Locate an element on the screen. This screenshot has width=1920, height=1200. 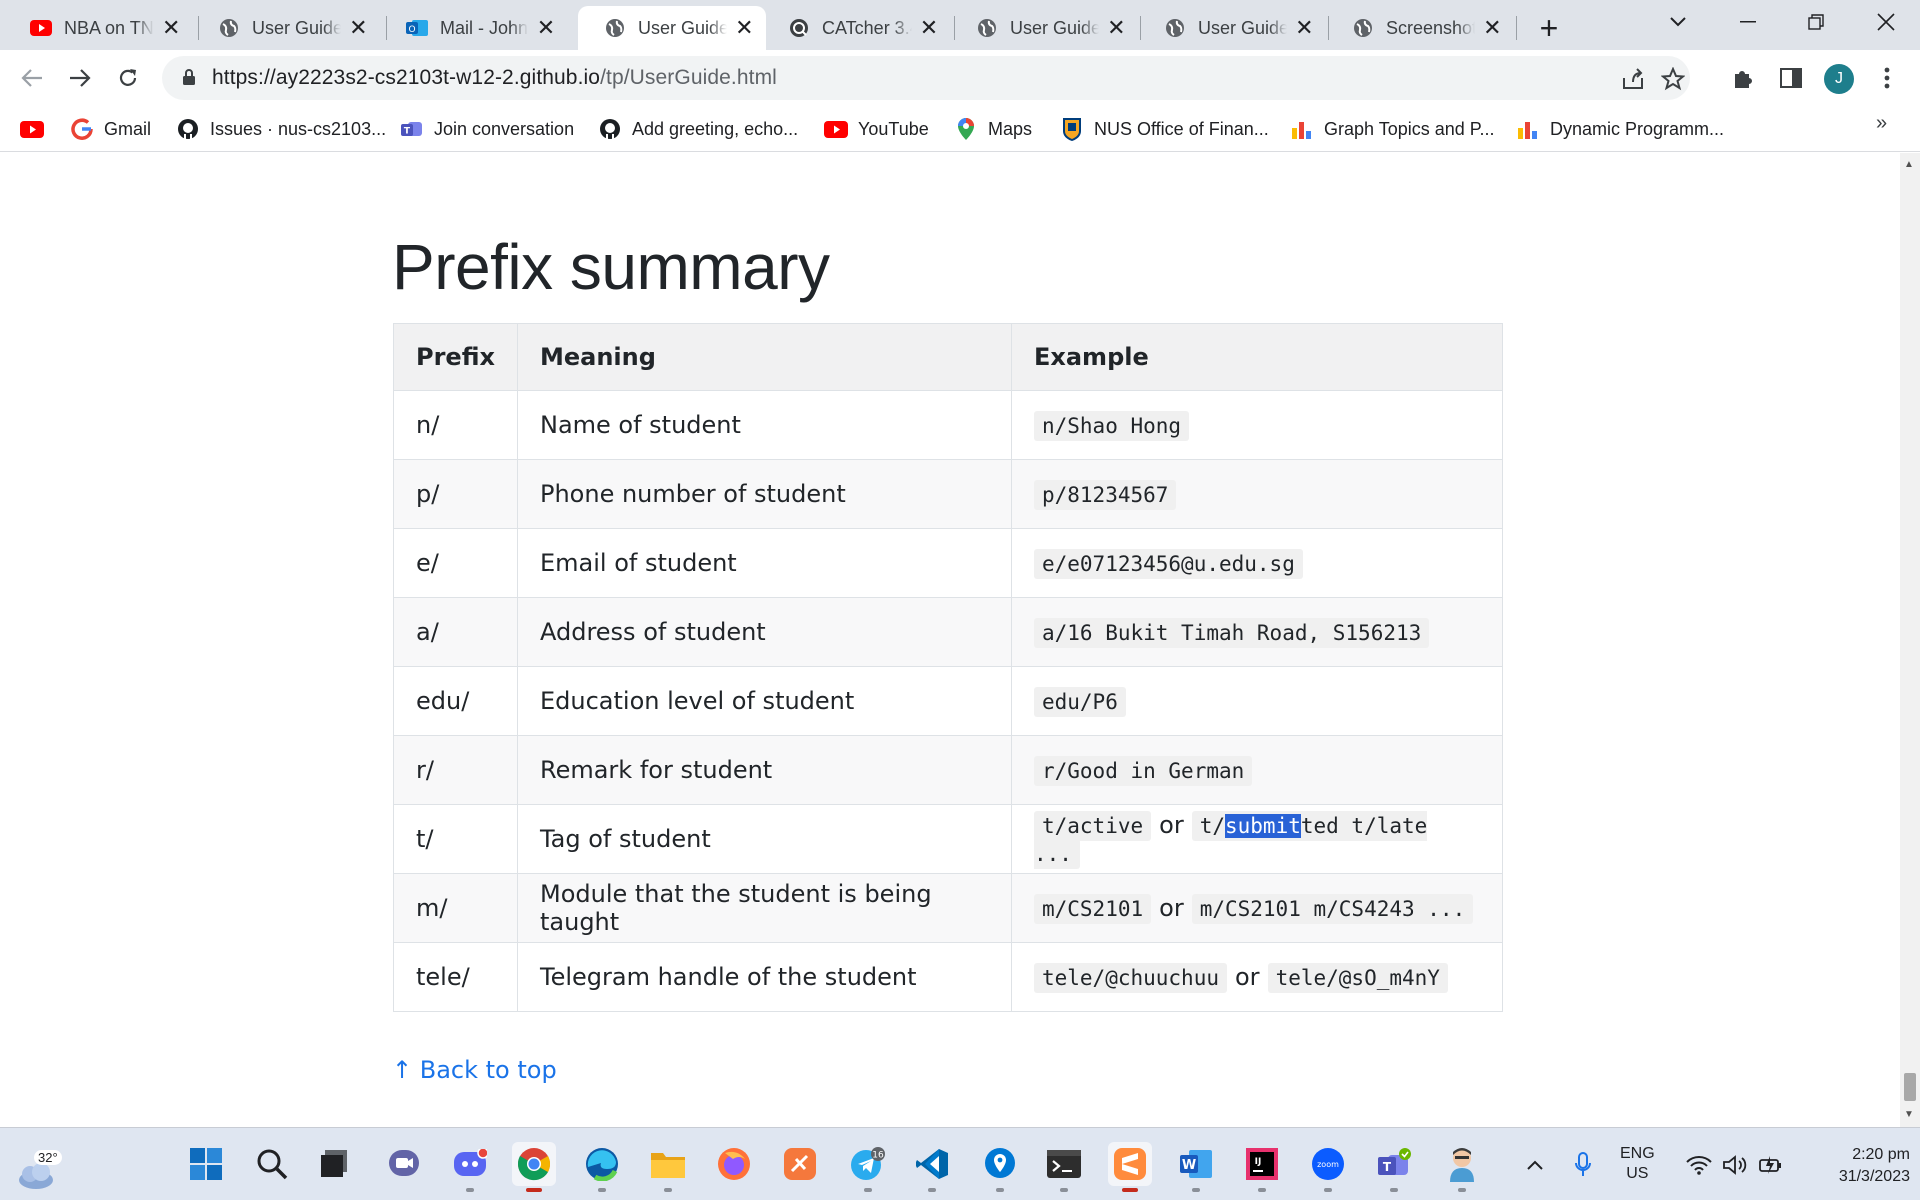
example-code: a/16 Bukit Timah Road, S156213 is located at coordinates (1231, 633).